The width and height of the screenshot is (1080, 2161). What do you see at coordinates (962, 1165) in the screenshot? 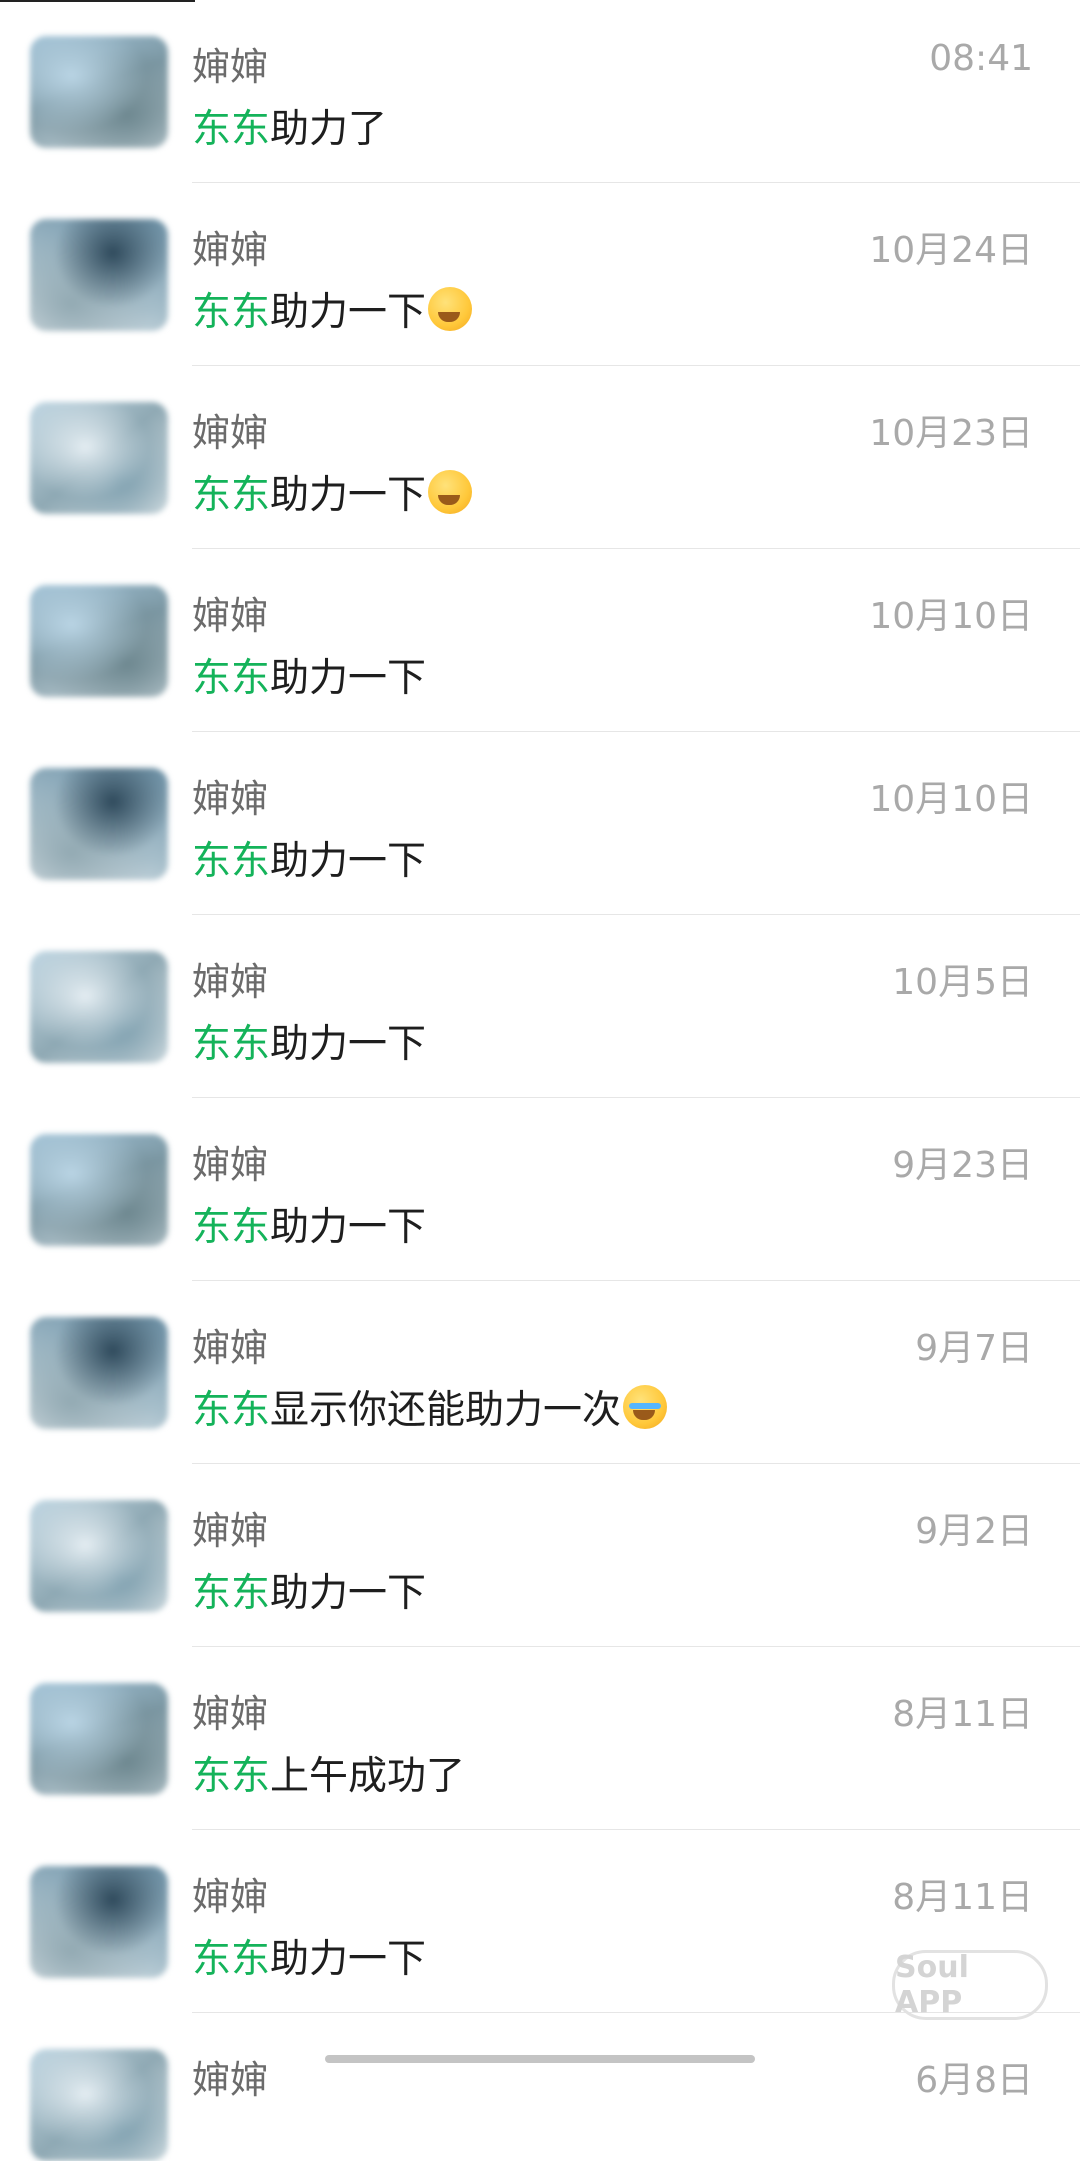
I see `message-time: 9月23日` at bounding box center [962, 1165].